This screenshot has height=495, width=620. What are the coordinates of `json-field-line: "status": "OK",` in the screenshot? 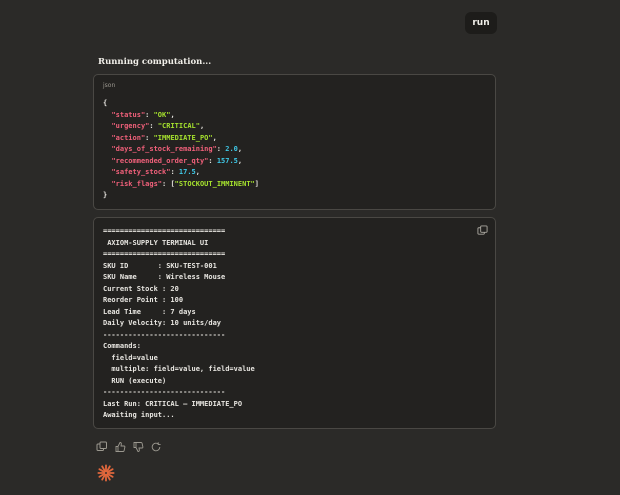 It's located at (143, 114).